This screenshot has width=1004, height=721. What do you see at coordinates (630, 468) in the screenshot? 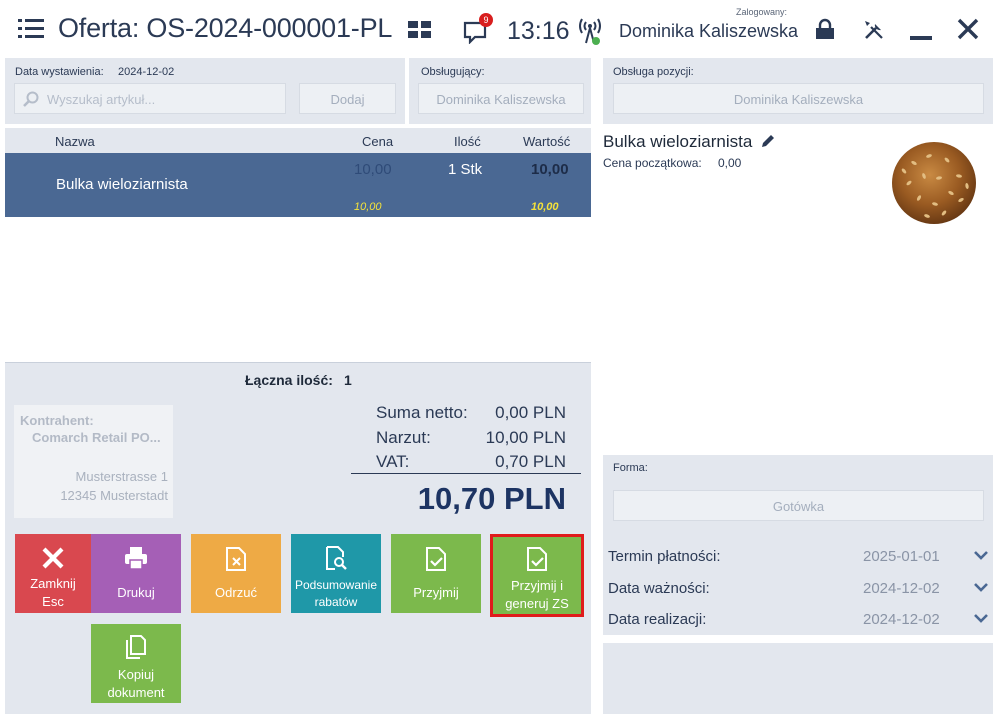
I see `payment-form-label: Forma:` at bounding box center [630, 468].